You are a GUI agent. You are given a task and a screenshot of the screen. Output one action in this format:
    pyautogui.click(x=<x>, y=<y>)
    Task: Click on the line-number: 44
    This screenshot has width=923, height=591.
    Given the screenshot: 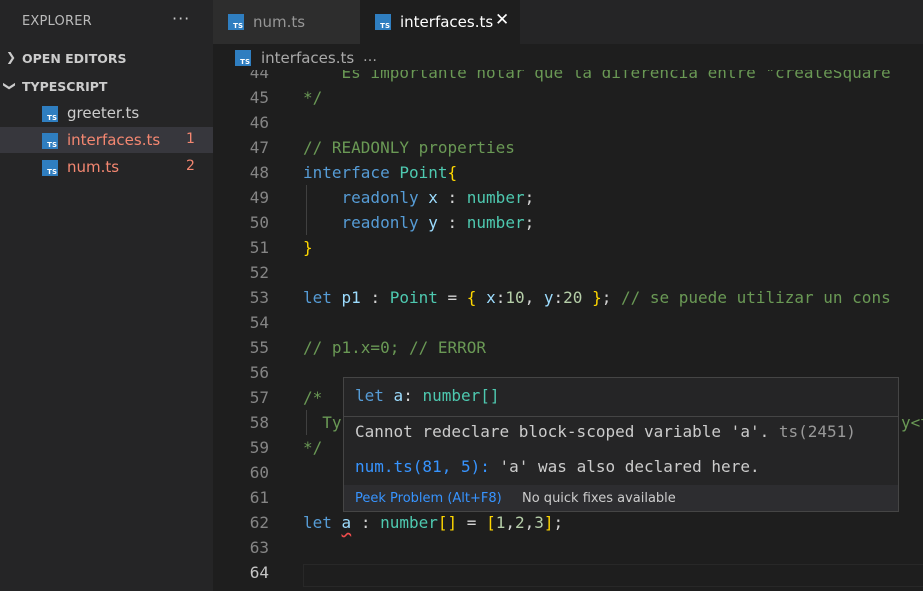 What is the action you would take?
    pyautogui.click(x=259, y=76)
    